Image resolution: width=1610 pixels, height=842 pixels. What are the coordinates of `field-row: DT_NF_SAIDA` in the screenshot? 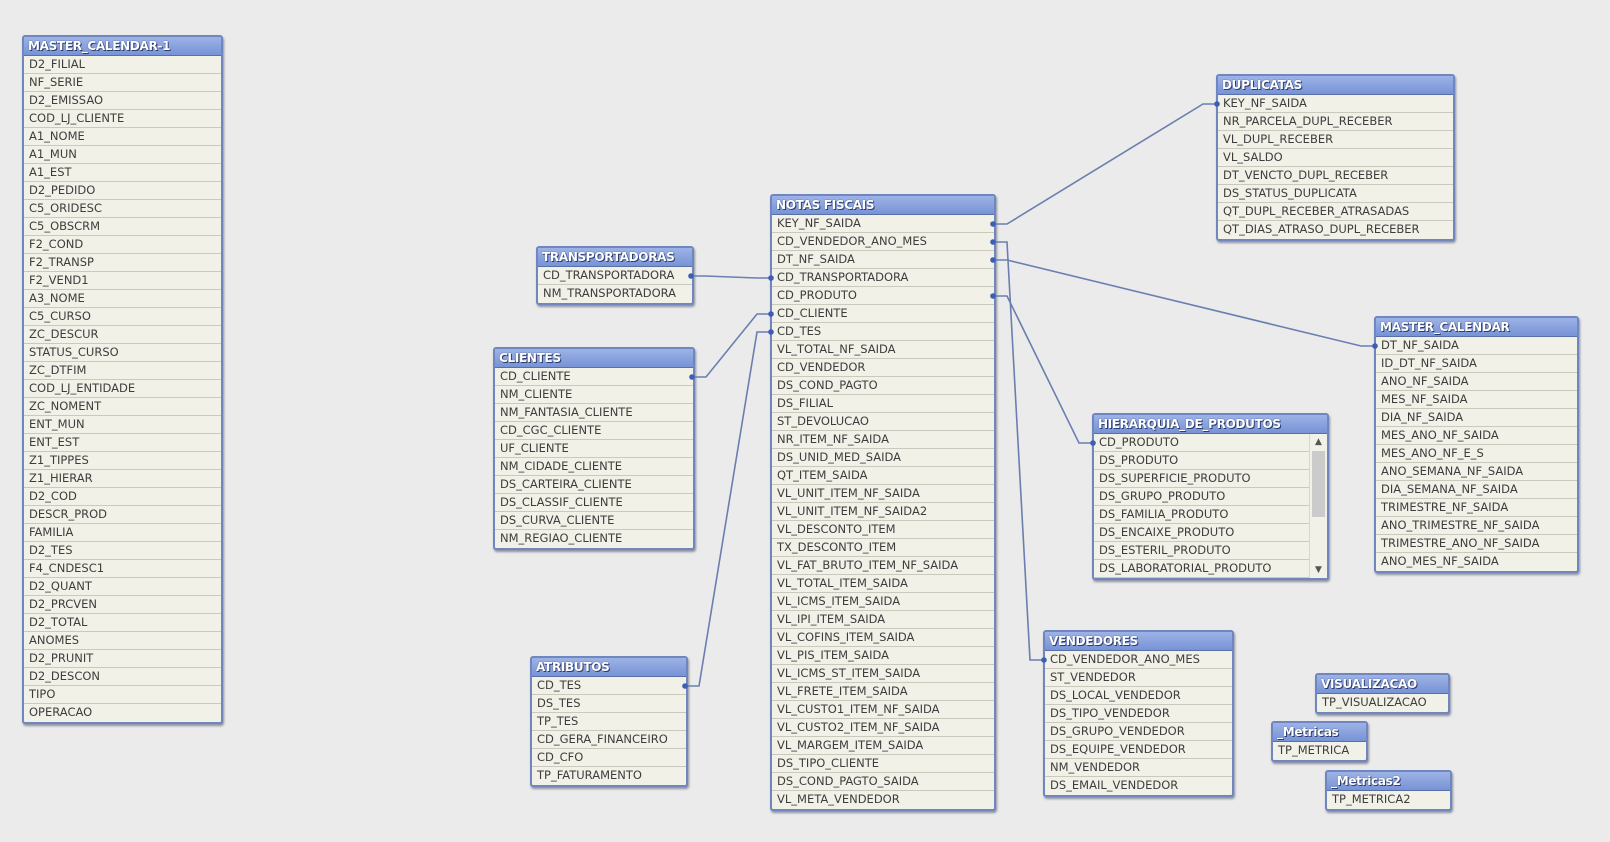 It's located at (883, 260).